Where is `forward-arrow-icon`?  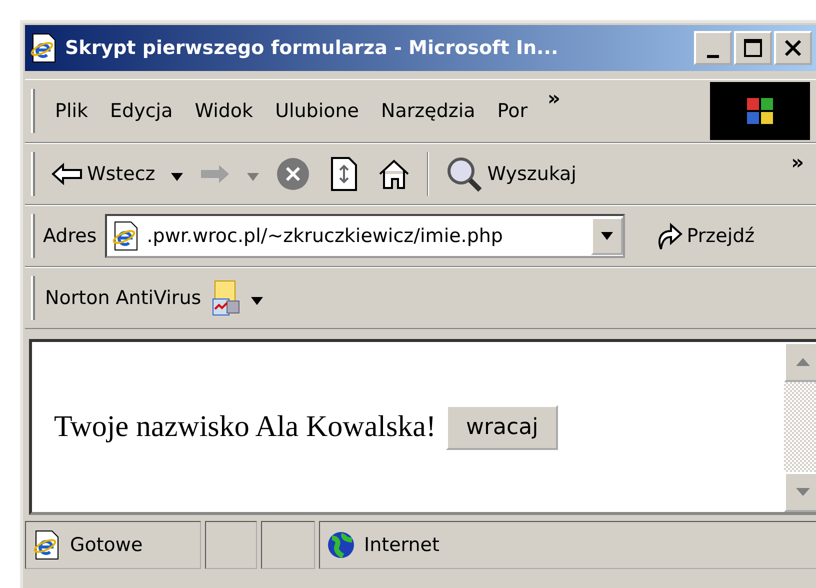 forward-arrow-icon is located at coordinates (215, 174).